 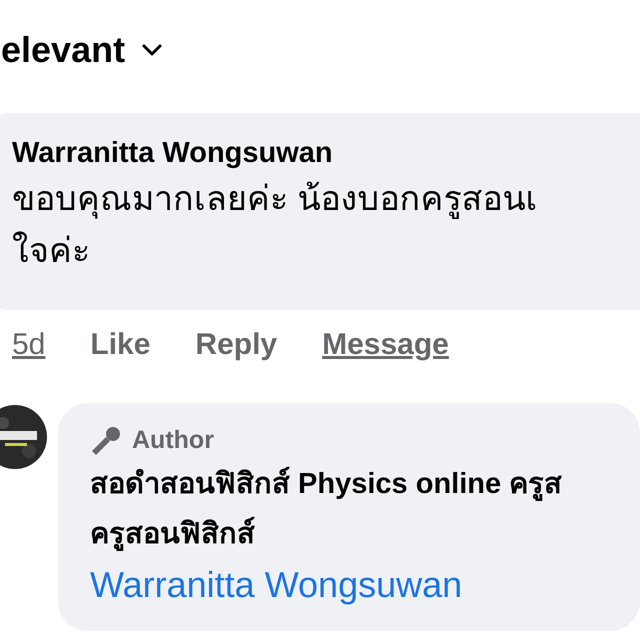 I want to click on chevron-down-icon, so click(x=152, y=50).